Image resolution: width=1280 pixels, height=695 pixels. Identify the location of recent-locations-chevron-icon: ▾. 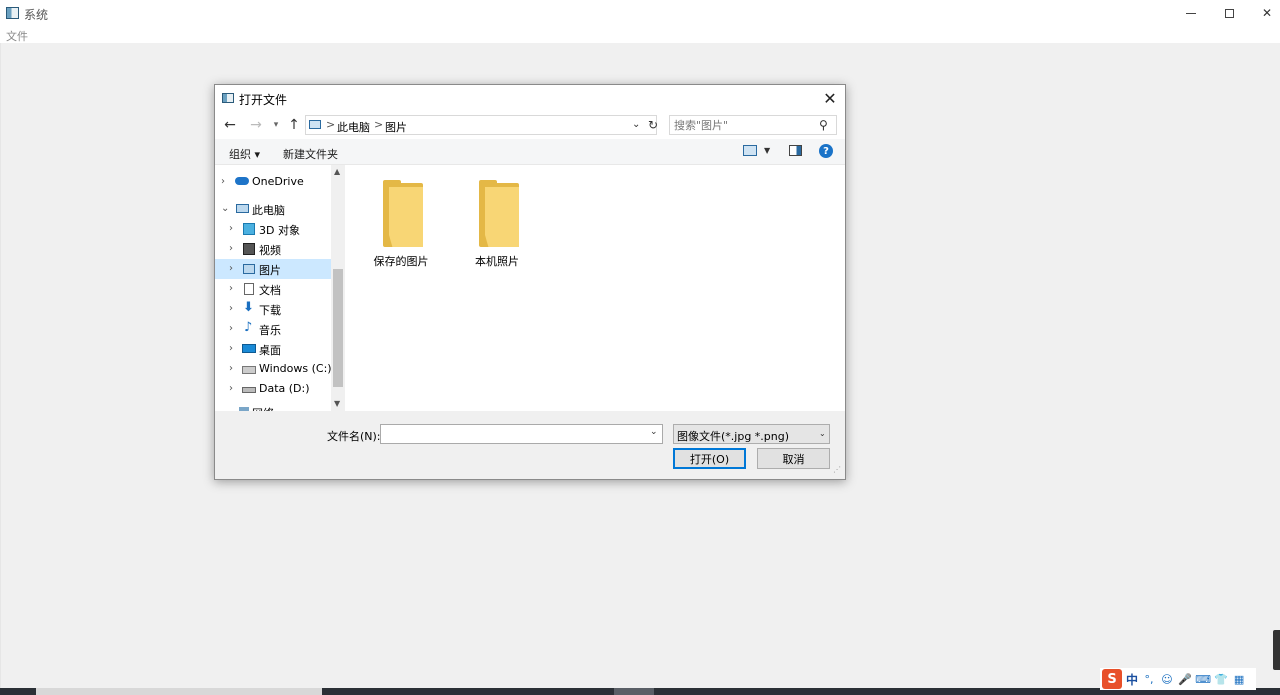
(276, 125).